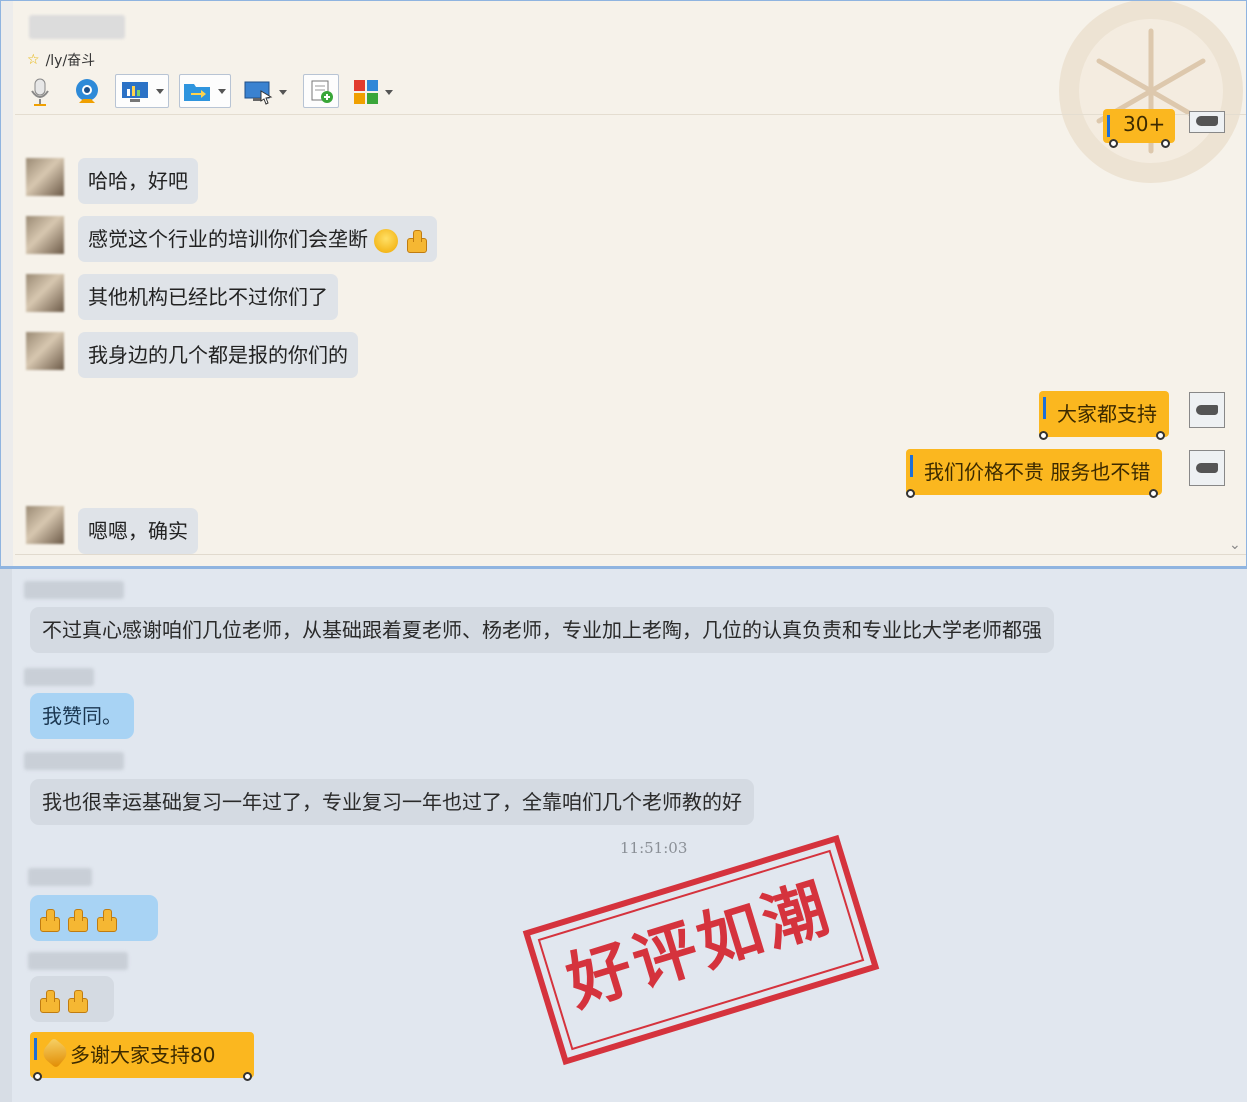  I want to click on message-bubble-own: 大家都支持, so click(1104, 415).